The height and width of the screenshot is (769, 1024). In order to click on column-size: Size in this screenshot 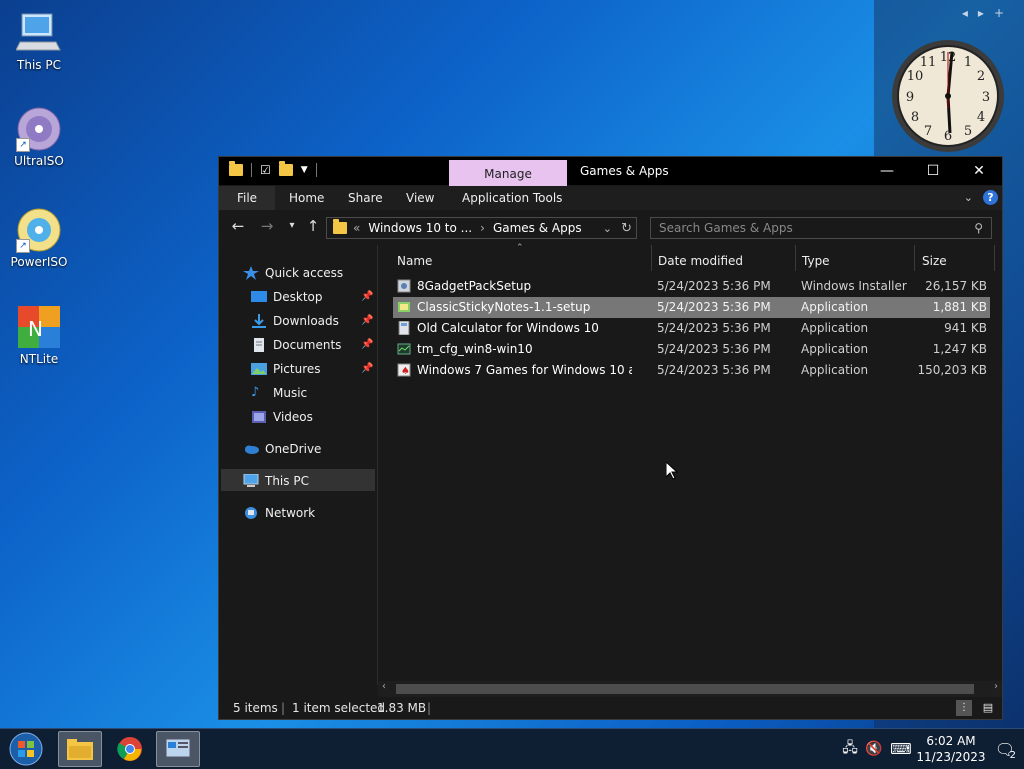, I will do `click(934, 261)`.